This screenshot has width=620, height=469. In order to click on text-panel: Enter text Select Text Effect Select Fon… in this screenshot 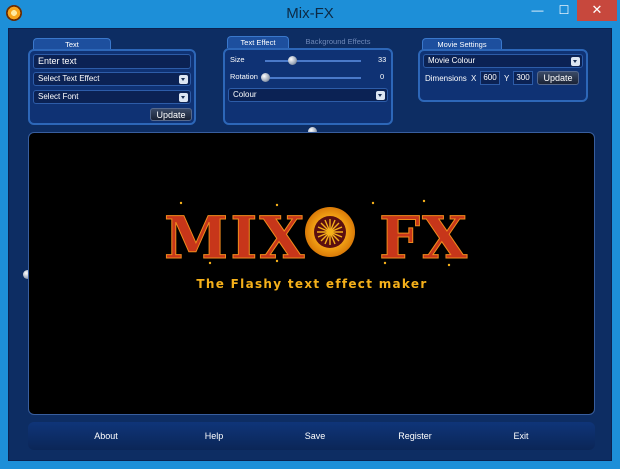, I will do `click(112, 87)`.